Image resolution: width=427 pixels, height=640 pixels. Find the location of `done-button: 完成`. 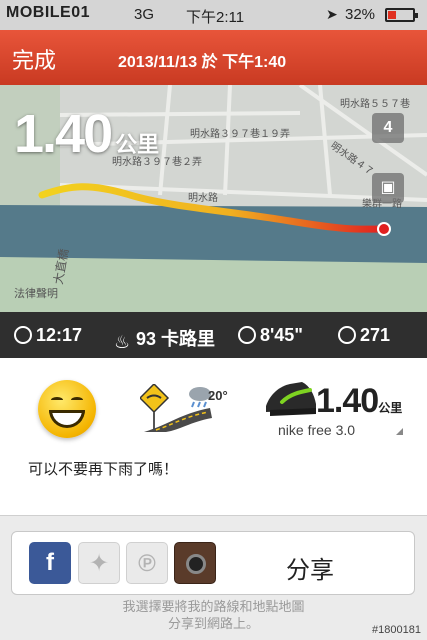

done-button: 完成 is located at coordinates (34, 59).